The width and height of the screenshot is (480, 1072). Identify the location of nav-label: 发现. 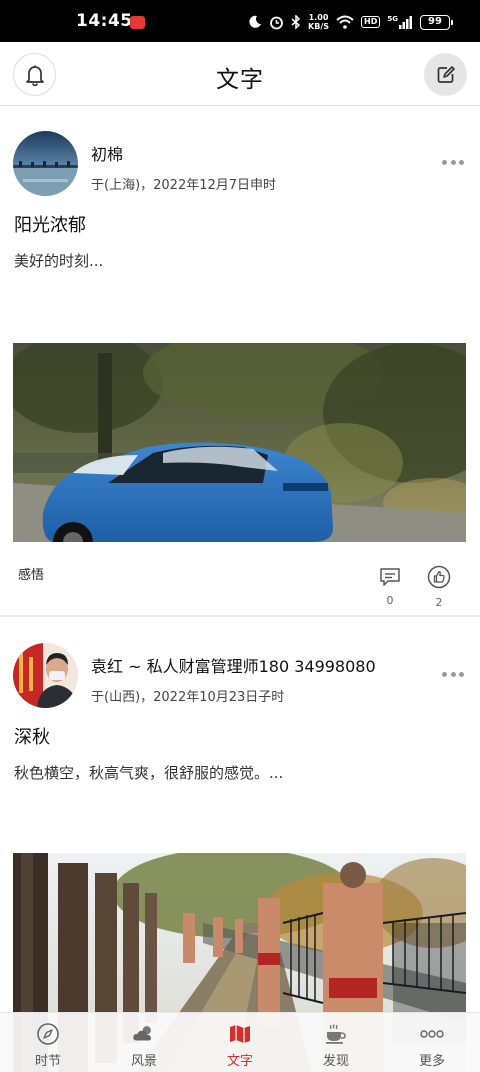
(335, 1061).